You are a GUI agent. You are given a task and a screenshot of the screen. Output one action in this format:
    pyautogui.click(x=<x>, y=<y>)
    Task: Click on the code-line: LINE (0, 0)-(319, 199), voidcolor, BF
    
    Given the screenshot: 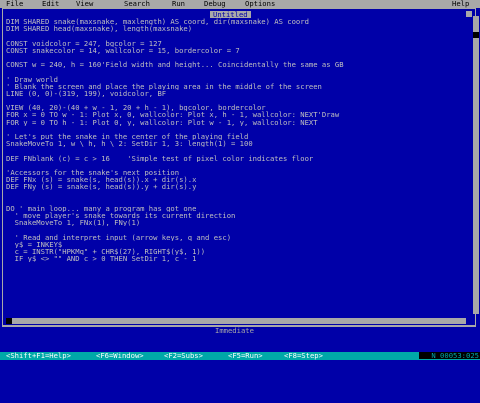 What is the action you would take?
    pyautogui.click(x=86, y=93)
    